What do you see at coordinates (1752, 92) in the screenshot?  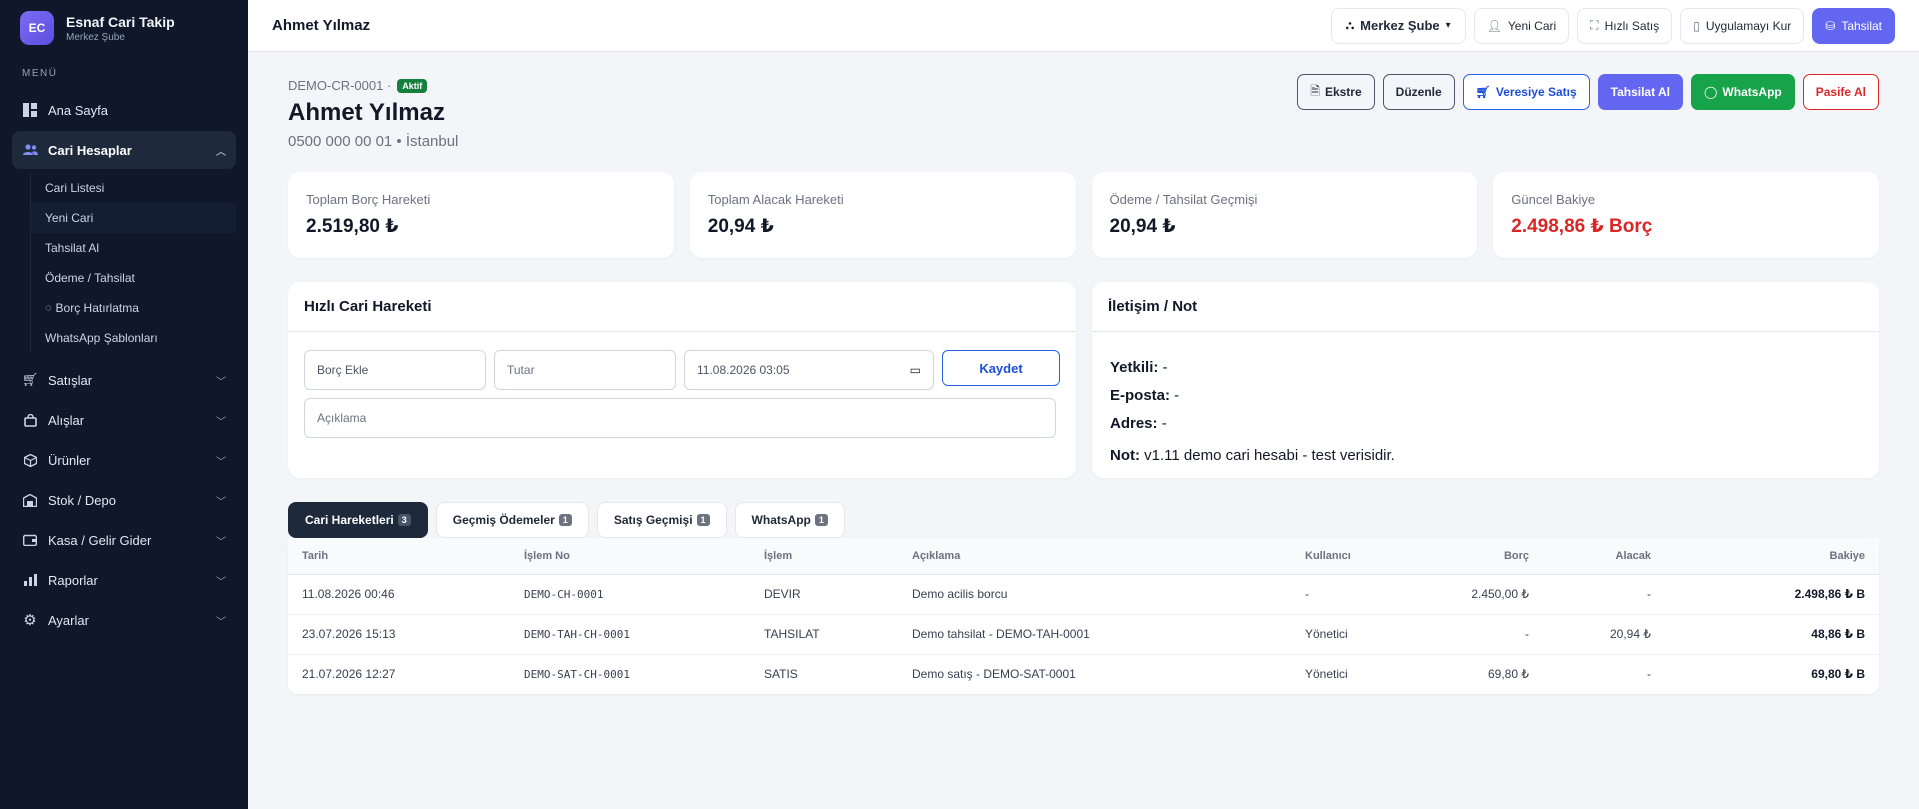 I see `button-label: WhatsApp` at bounding box center [1752, 92].